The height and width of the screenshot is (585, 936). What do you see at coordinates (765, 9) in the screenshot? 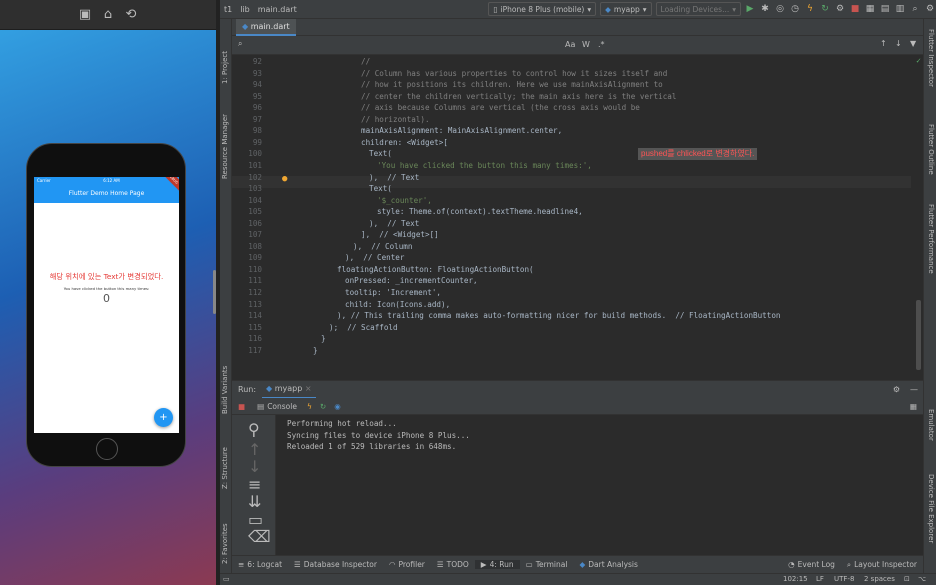
I see `debug-icon: ✱` at bounding box center [765, 9].